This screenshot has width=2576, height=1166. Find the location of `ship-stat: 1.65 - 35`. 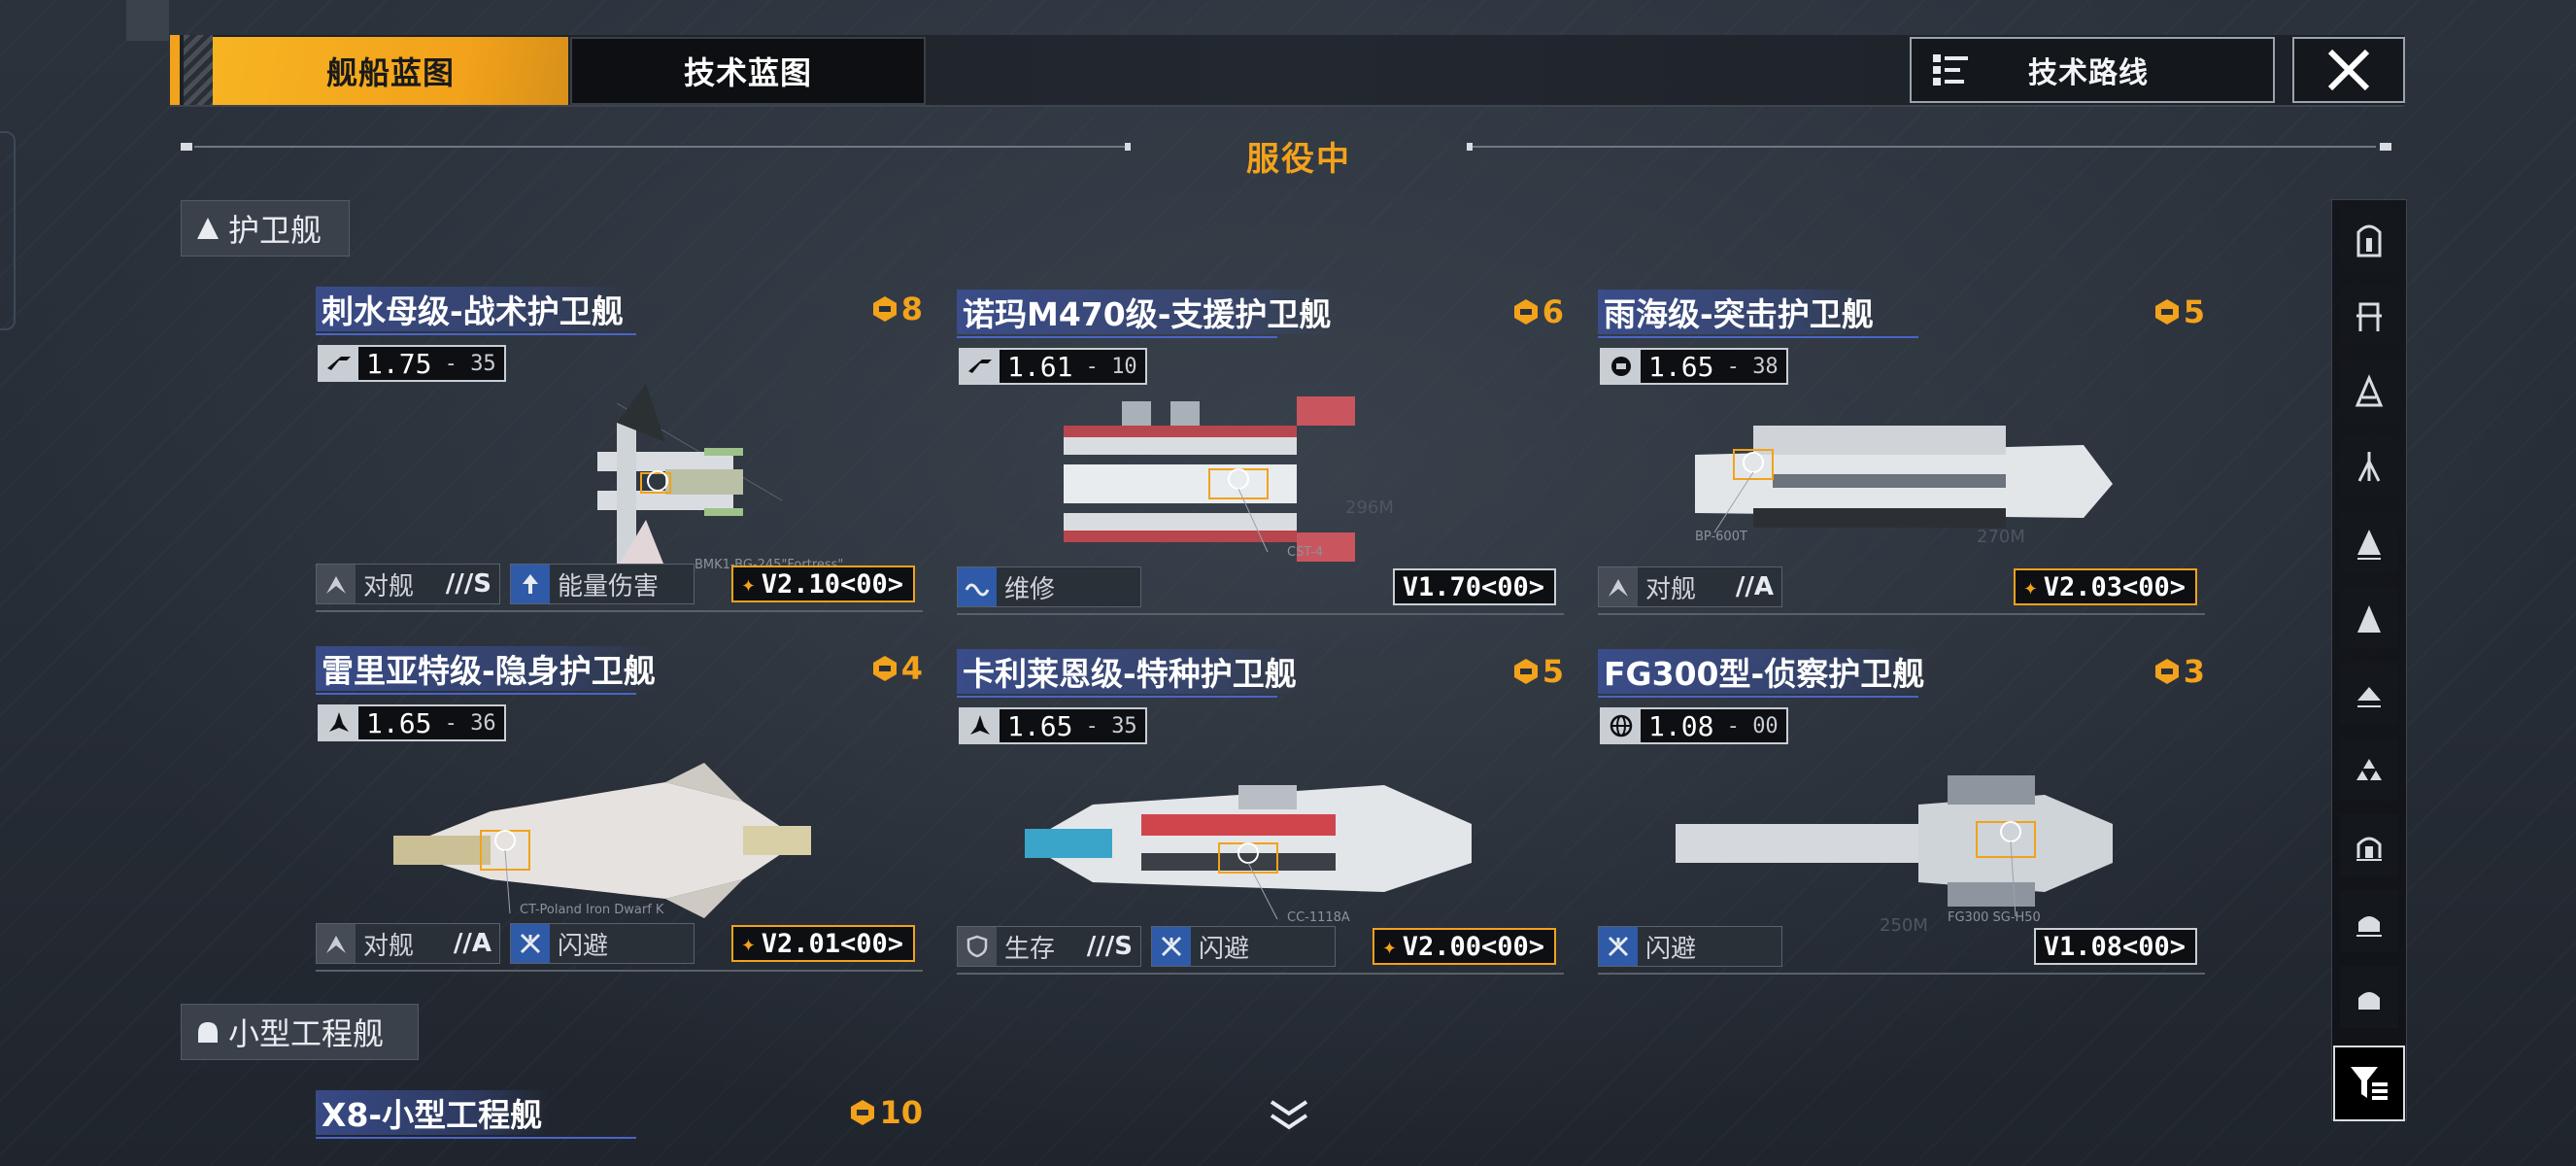

ship-stat: 1.65 - 35 is located at coordinates (1053, 725).